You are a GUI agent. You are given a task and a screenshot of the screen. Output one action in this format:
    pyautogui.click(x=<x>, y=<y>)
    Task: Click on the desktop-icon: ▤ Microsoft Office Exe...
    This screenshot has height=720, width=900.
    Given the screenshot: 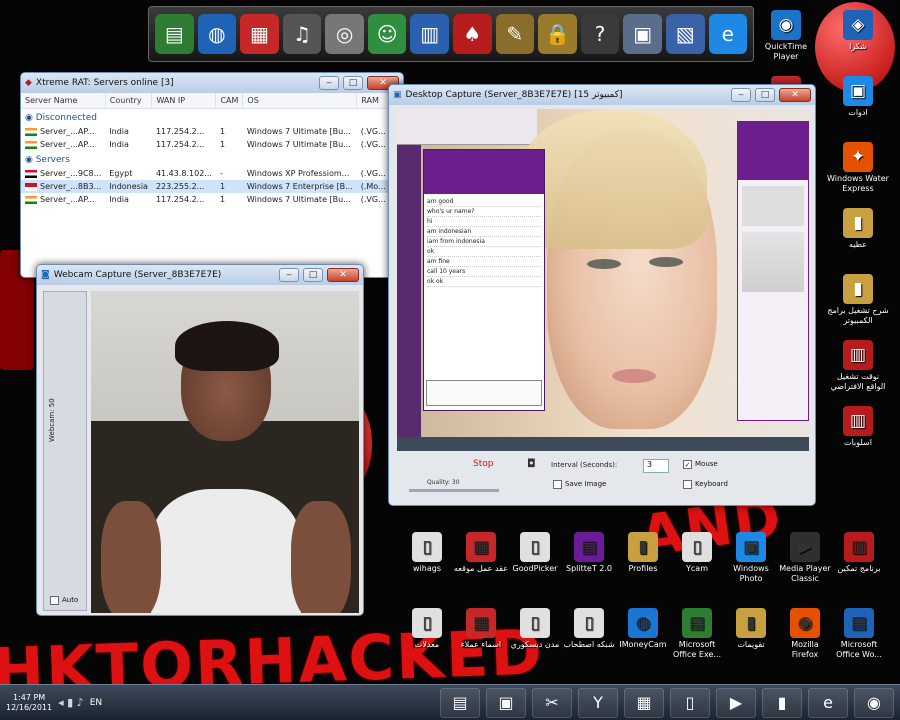 What is the action you would take?
    pyautogui.click(x=697, y=634)
    